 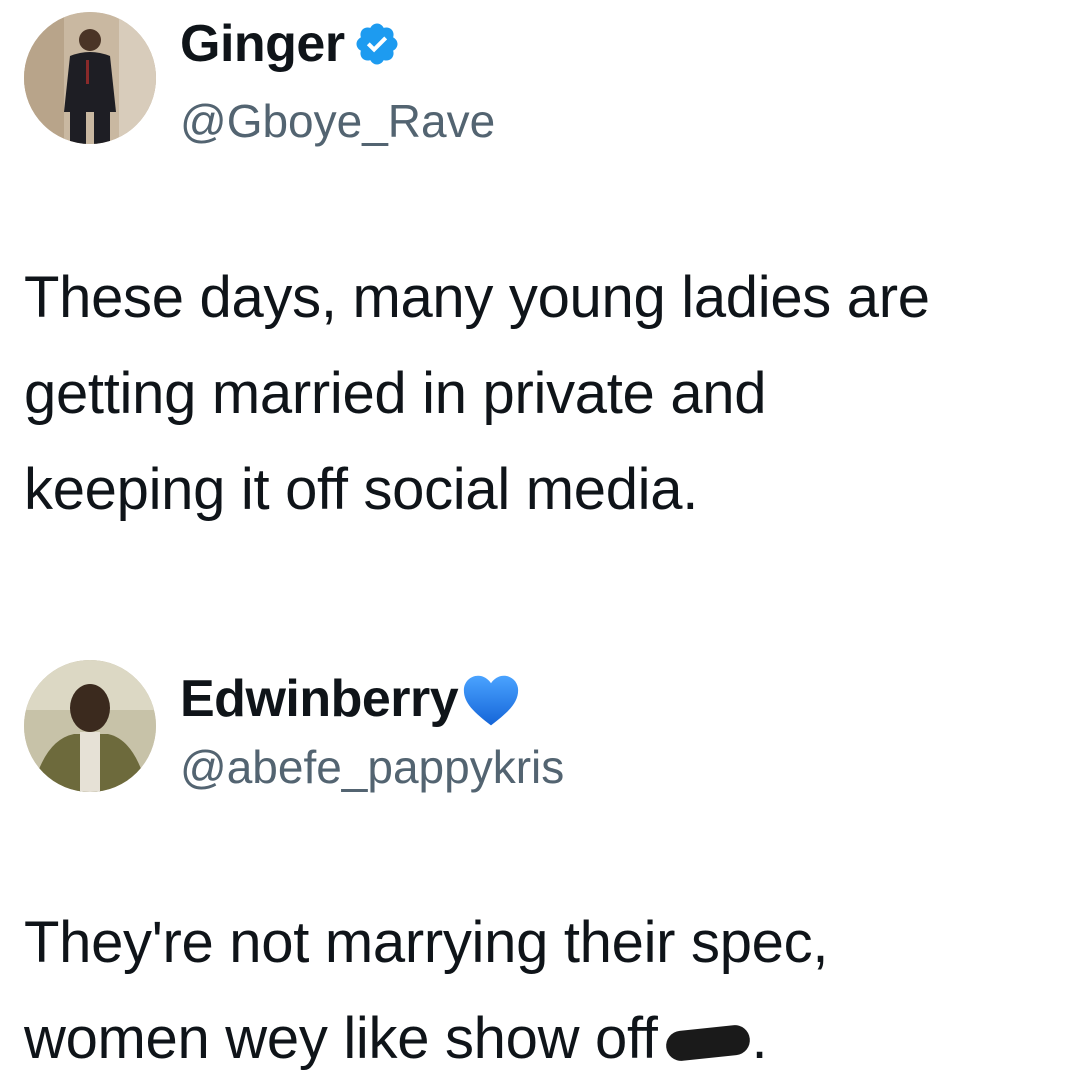 What do you see at coordinates (491, 699) in the screenshot?
I see `blue-heart-icon` at bounding box center [491, 699].